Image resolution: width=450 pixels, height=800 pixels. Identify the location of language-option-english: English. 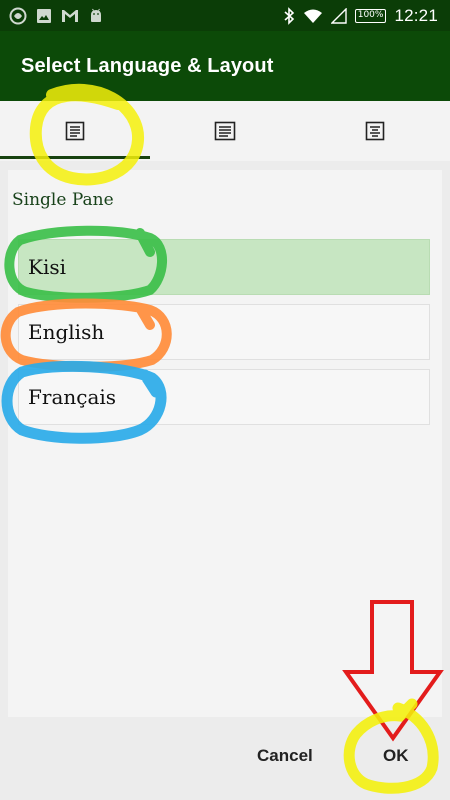
(224, 332).